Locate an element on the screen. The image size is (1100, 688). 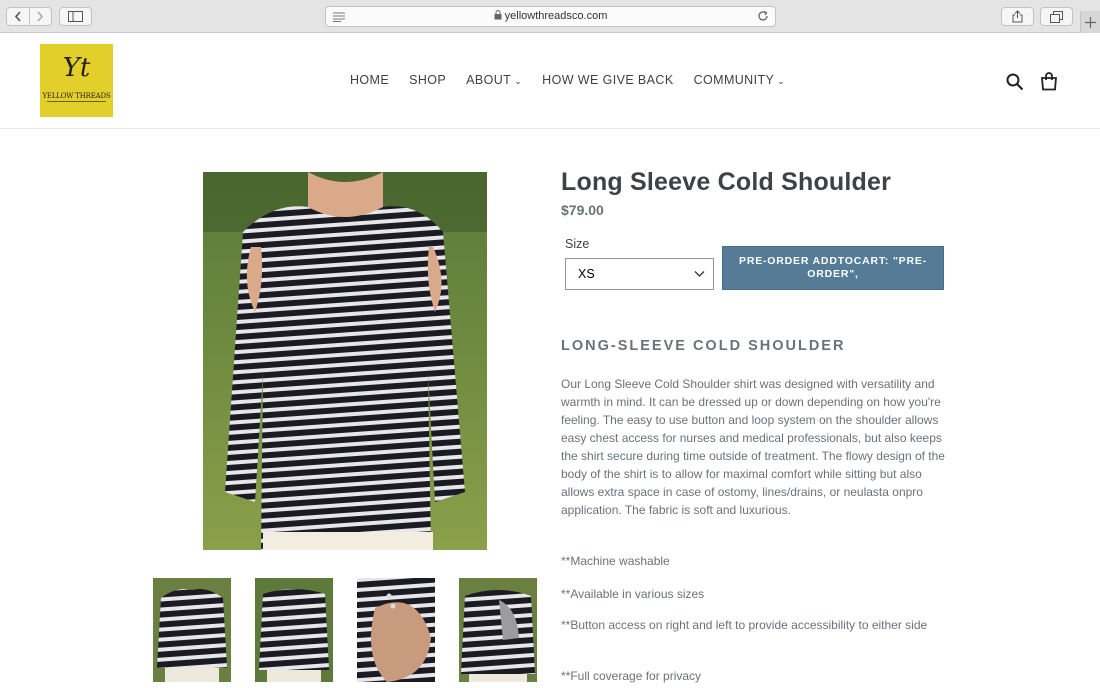
lock-icon is located at coordinates (498, 15).